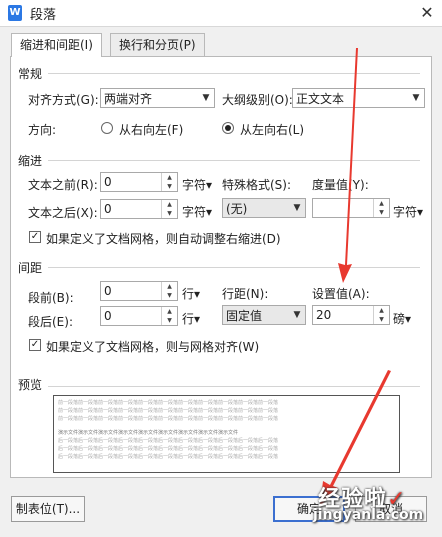 Image resolution: width=442 pixels, height=537 pixels. I want to click on special-format-select: (无) ▼, so click(264, 208).